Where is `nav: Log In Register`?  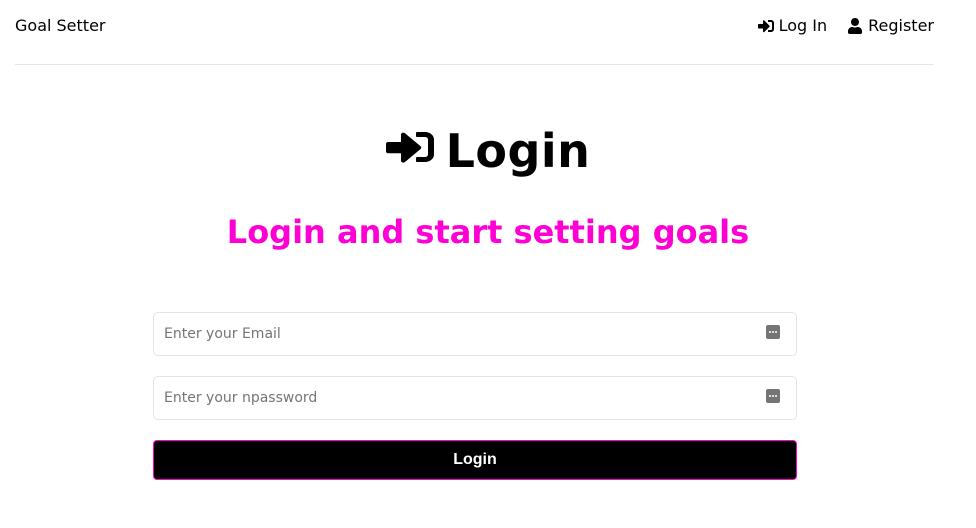
nav: Log In Register is located at coordinates (836, 25).